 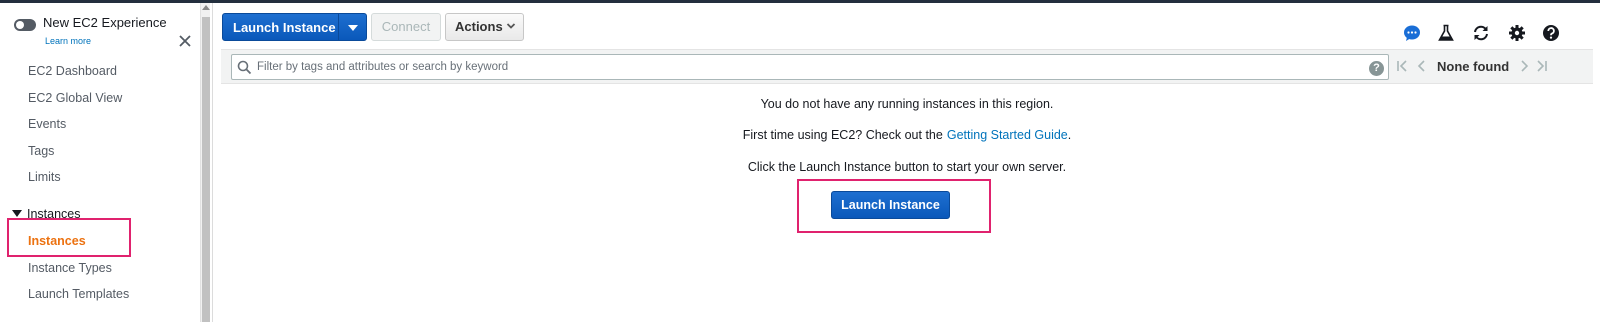 I want to click on getting-started-prefix: First time using EC2? Check out the, so click(x=842, y=135).